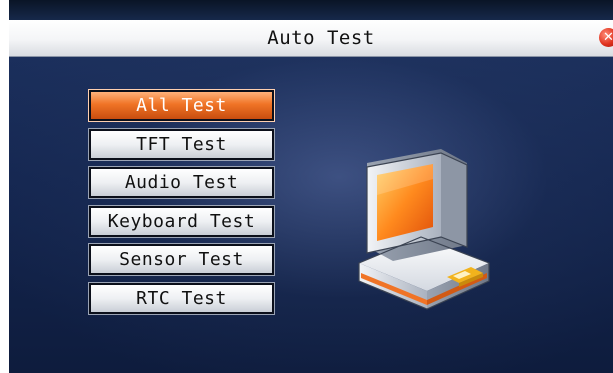  Describe the element at coordinates (181, 183) in the screenshot. I see `audio-test-button: Audio Test` at that location.